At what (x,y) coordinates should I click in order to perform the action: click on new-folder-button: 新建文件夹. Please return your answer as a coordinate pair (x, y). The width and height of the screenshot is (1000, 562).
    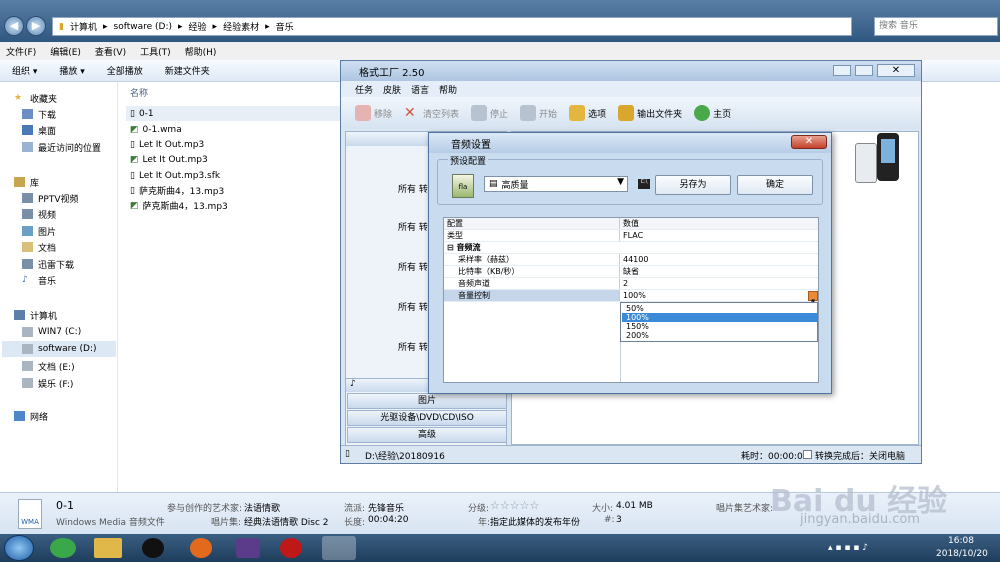
    Looking at the image, I should click on (187, 70).